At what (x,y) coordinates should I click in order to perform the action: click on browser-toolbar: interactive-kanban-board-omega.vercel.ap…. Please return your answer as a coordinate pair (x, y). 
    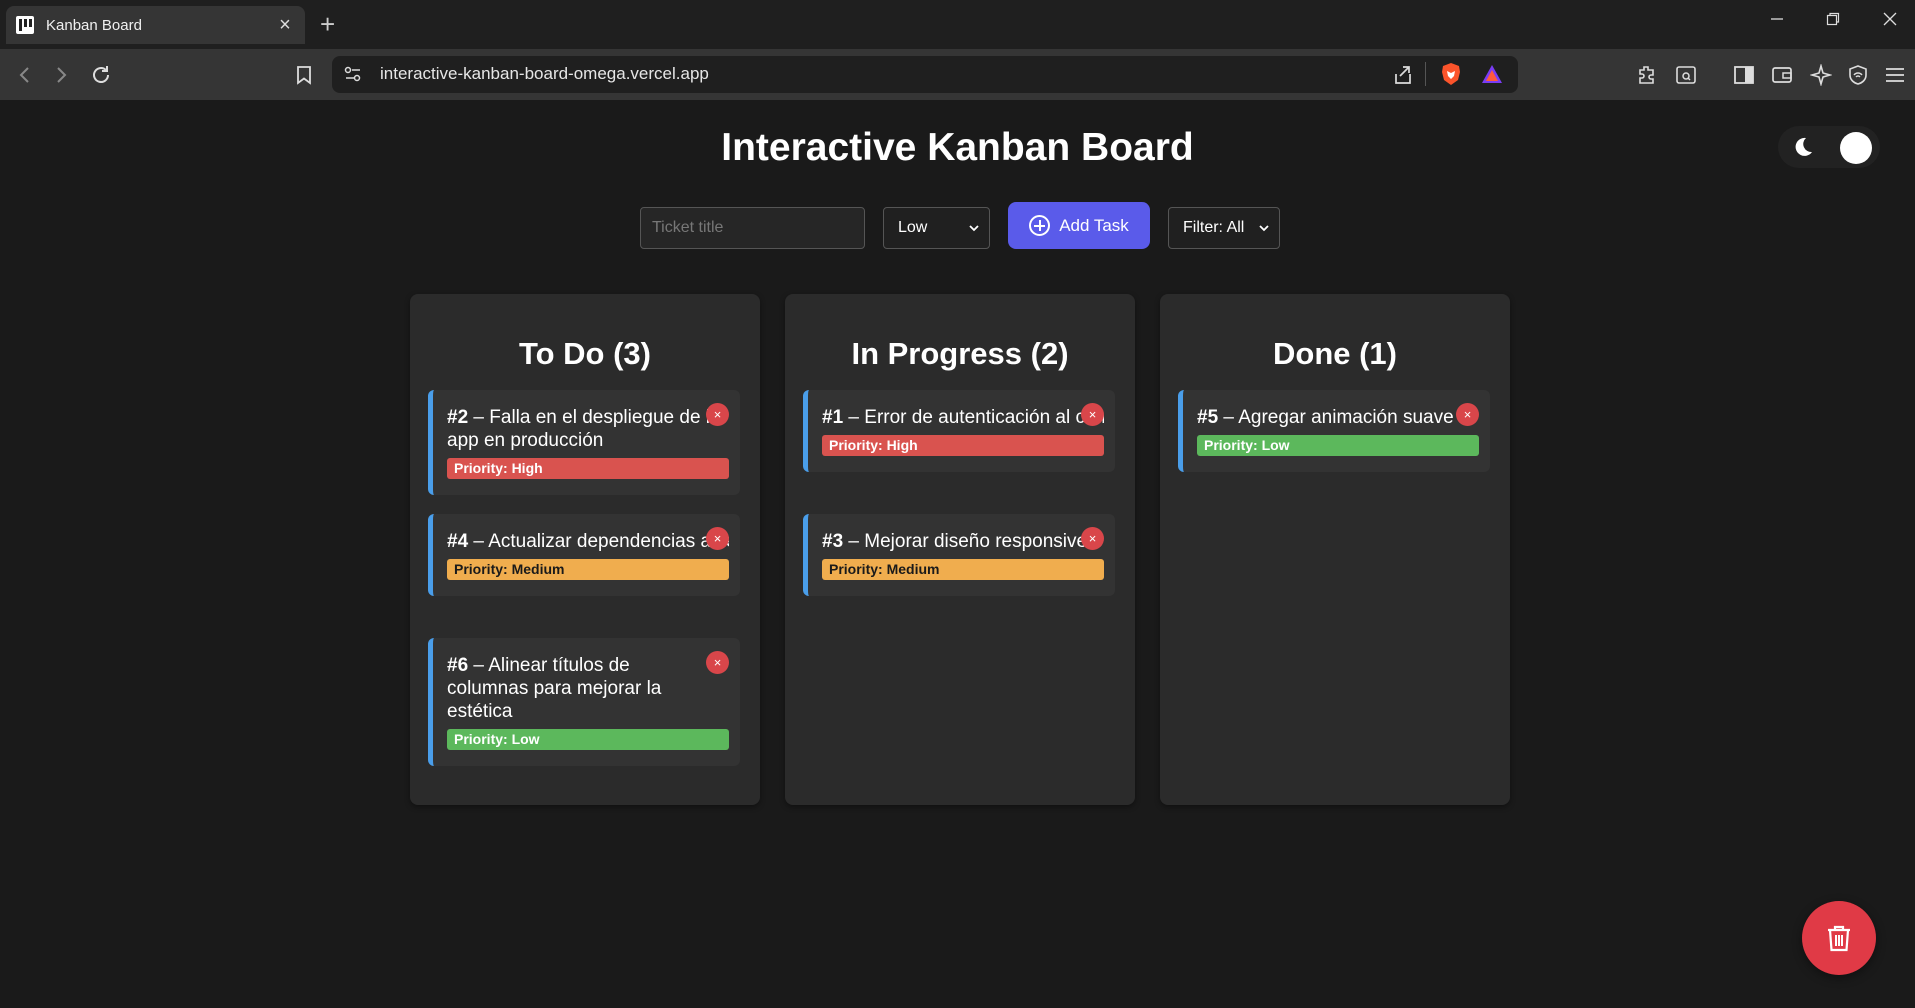
    Looking at the image, I should click on (957, 74).